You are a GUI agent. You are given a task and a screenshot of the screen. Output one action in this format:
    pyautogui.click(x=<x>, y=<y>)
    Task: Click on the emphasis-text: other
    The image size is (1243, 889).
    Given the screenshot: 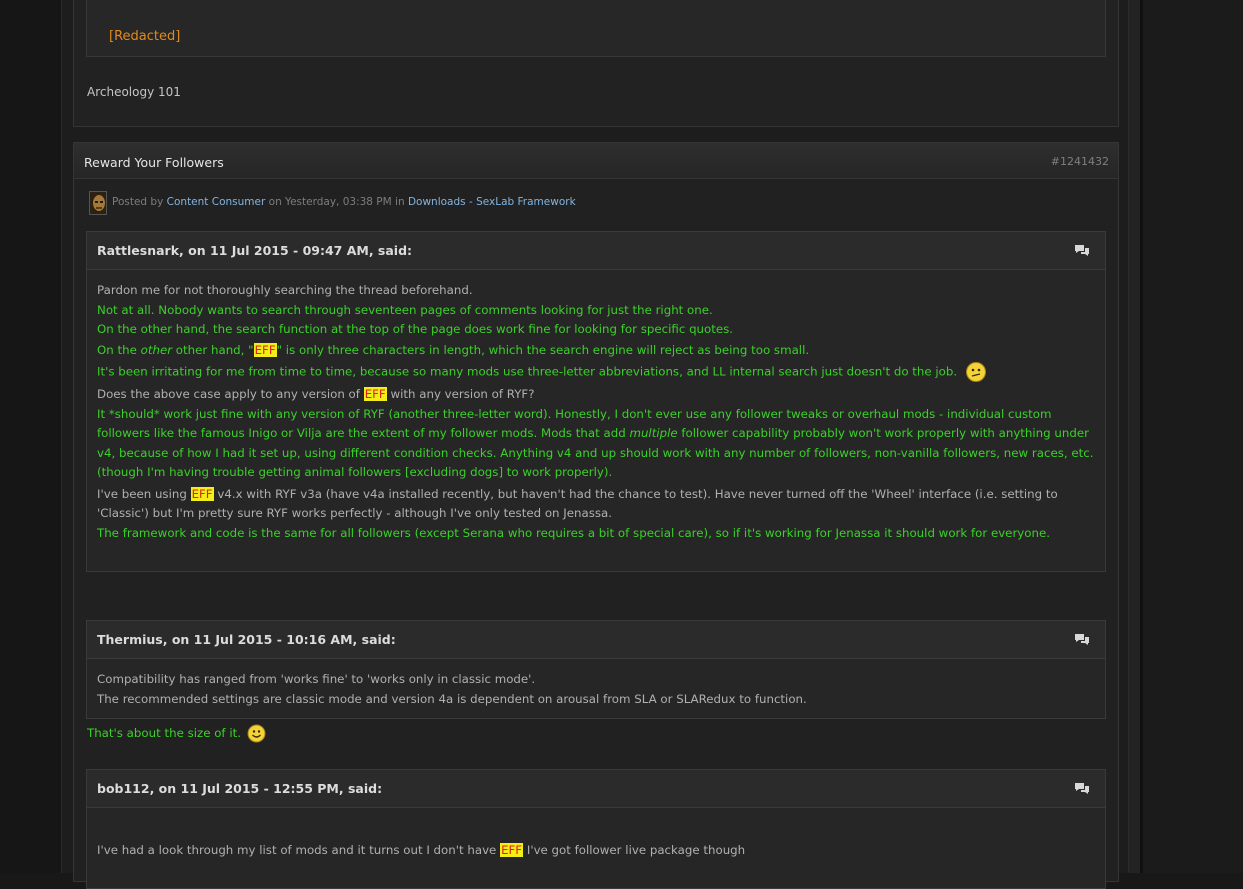 What is the action you would take?
    pyautogui.click(x=156, y=349)
    